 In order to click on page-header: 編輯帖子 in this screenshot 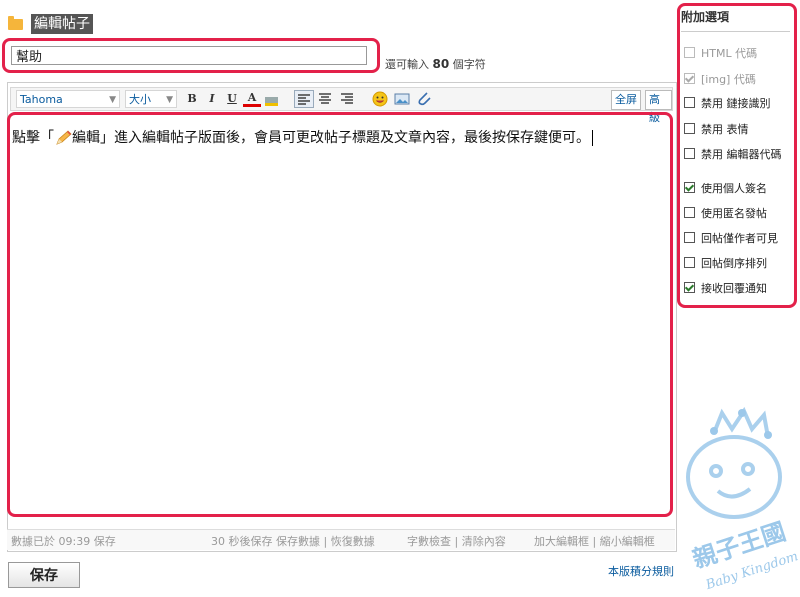, I will do `click(50, 24)`.